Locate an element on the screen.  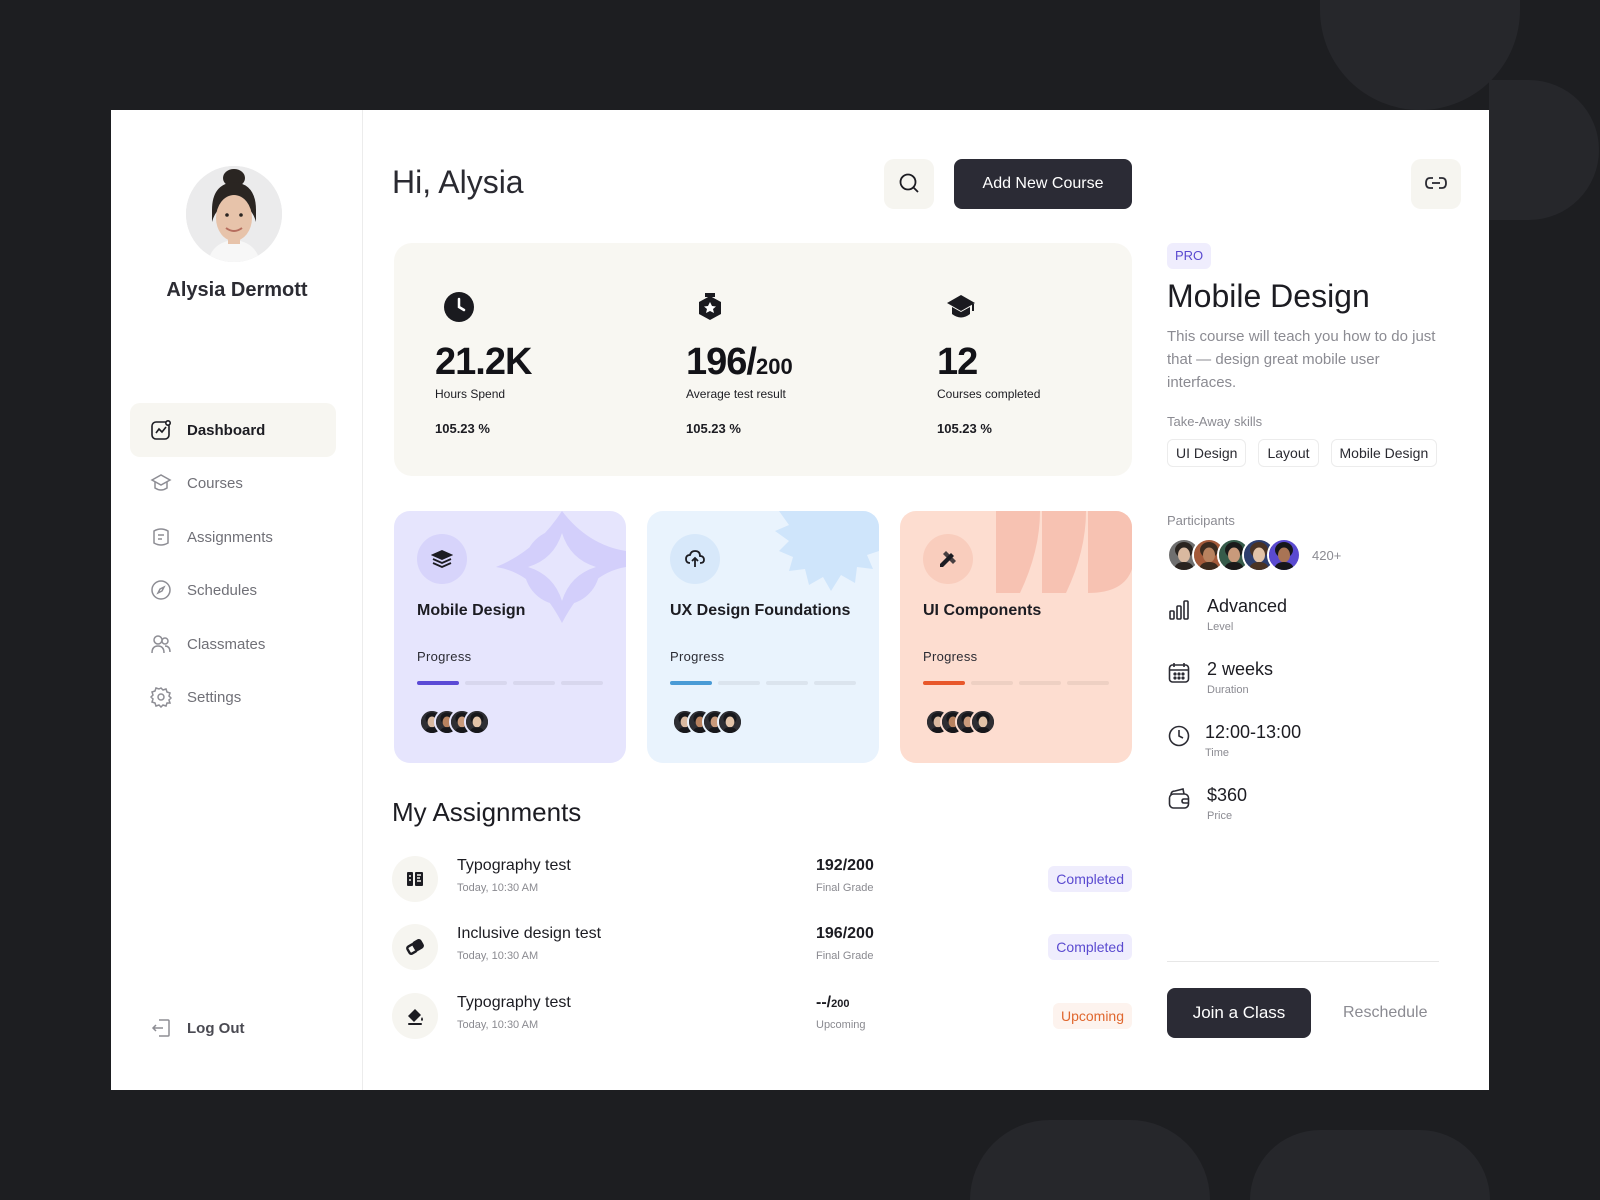
graduation-cap-icon is located at coordinates (161, 483).